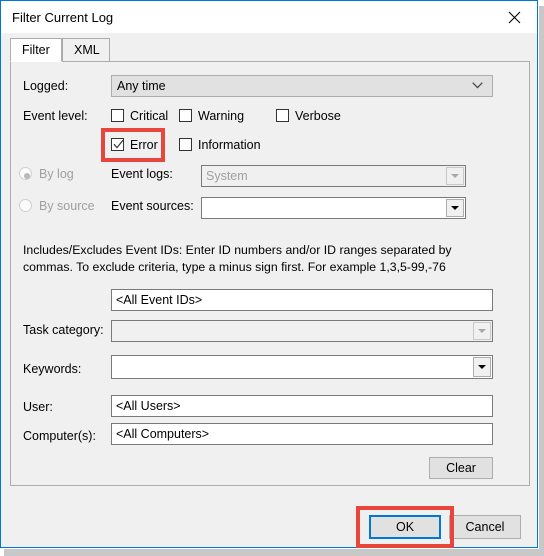  Describe the element at coordinates (52, 369) in the screenshot. I see `keywords-label: Keywords:` at that location.